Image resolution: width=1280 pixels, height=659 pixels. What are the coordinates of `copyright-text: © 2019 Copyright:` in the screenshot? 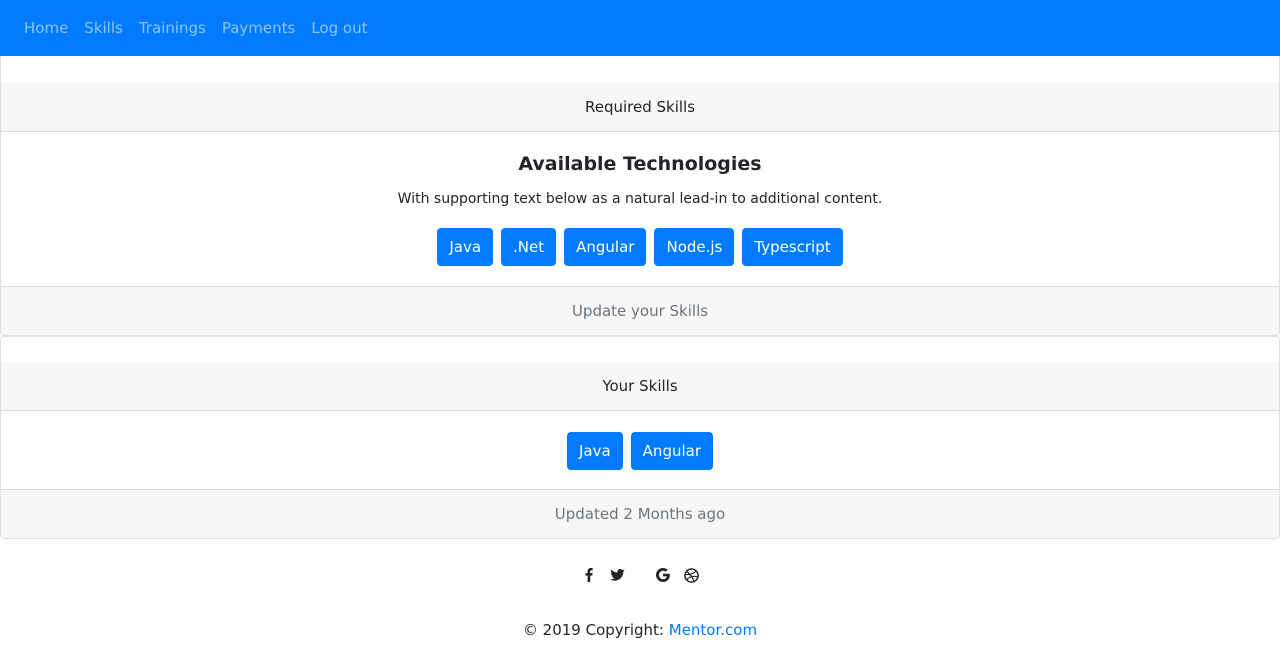 It's located at (593, 630).